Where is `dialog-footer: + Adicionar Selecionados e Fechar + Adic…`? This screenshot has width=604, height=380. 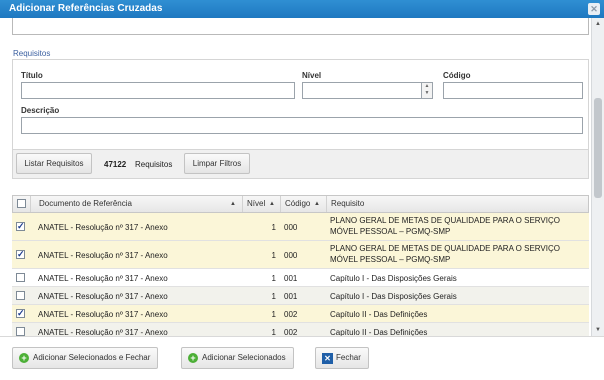
dialog-footer: + Adicionar Selecionados e Fechar + Adic… is located at coordinates (302, 358).